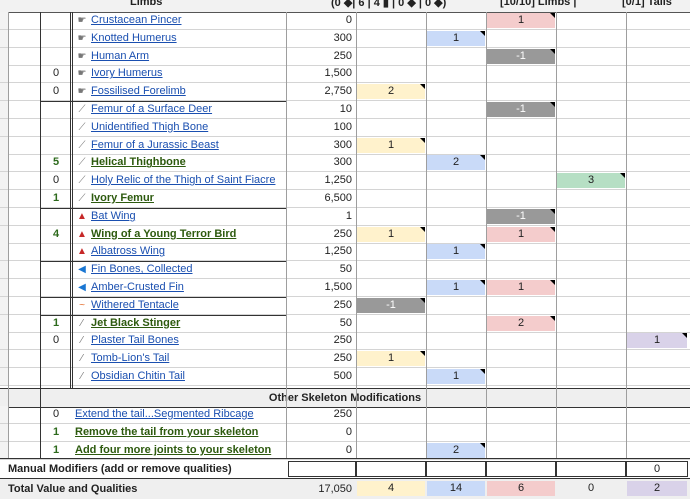 Image resolution: width=690 pixels, height=499 pixels. What do you see at coordinates (122, 198) in the screenshot?
I see `item-link: Ivory Femur` at bounding box center [122, 198].